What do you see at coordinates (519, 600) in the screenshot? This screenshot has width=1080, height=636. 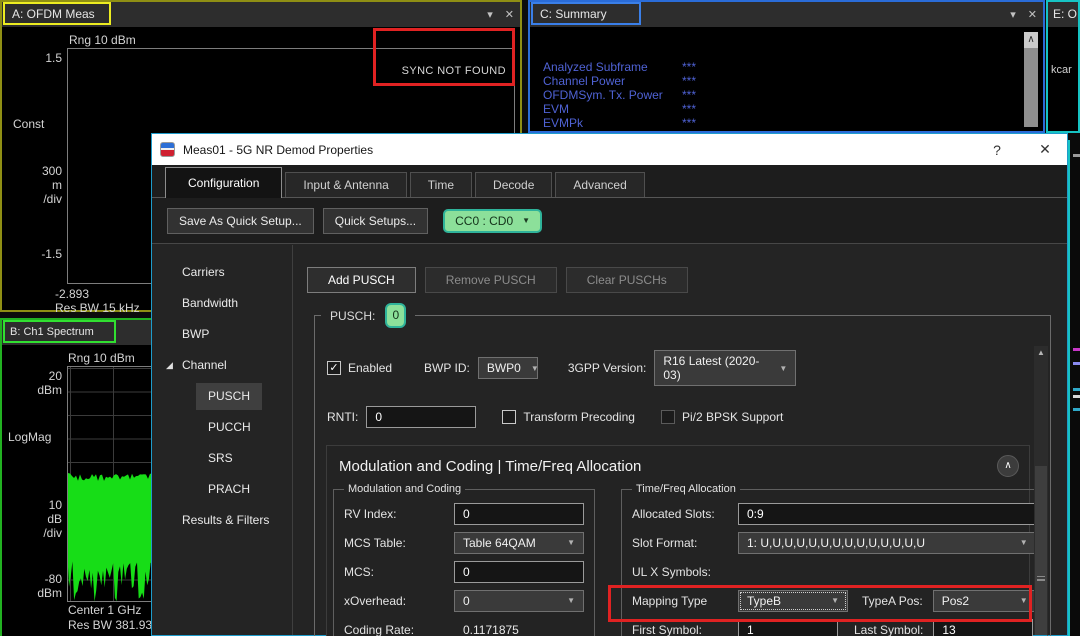 I see `xoverhead-dropdown: 0 ▼` at bounding box center [519, 600].